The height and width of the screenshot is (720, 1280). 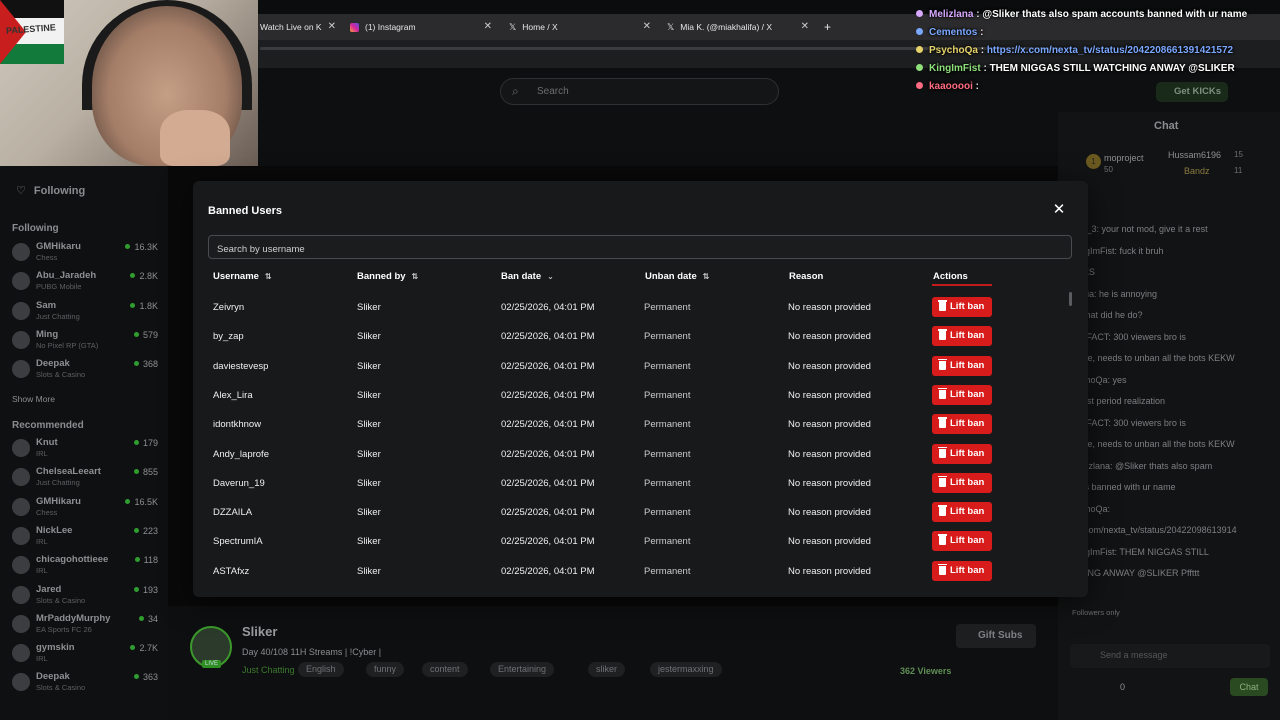 I want to click on gift-subs-button: Gift Subs, so click(x=996, y=636).